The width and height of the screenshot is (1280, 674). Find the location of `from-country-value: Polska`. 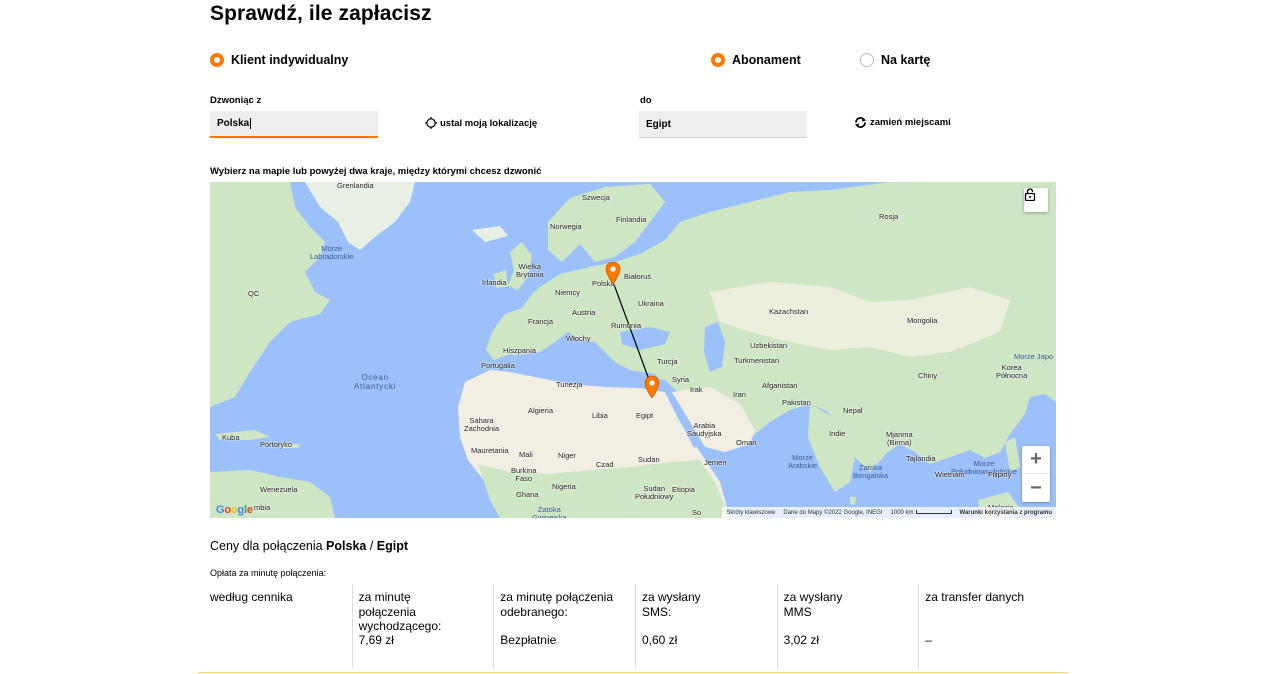

from-country-value: Polska is located at coordinates (233, 123).